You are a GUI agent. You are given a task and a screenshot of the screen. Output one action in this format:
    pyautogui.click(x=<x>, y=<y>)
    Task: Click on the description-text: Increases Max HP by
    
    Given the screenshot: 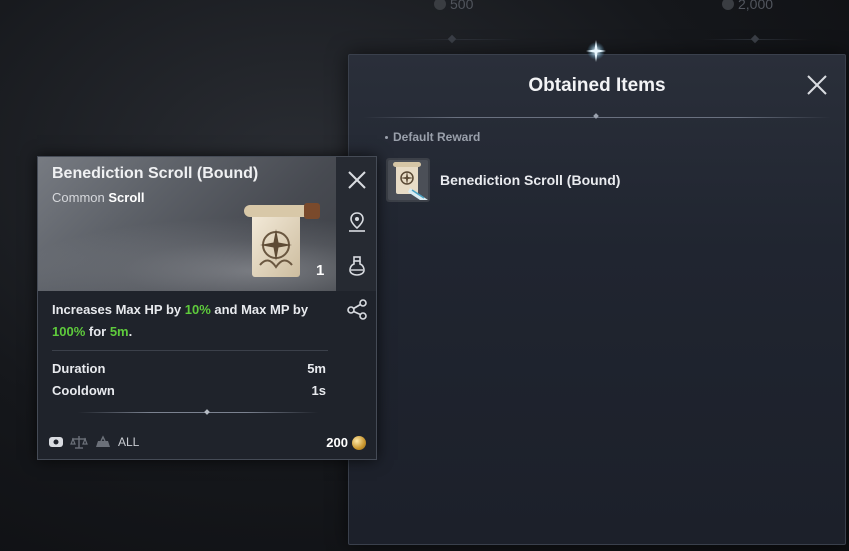 What is the action you would take?
    pyautogui.click(x=118, y=309)
    